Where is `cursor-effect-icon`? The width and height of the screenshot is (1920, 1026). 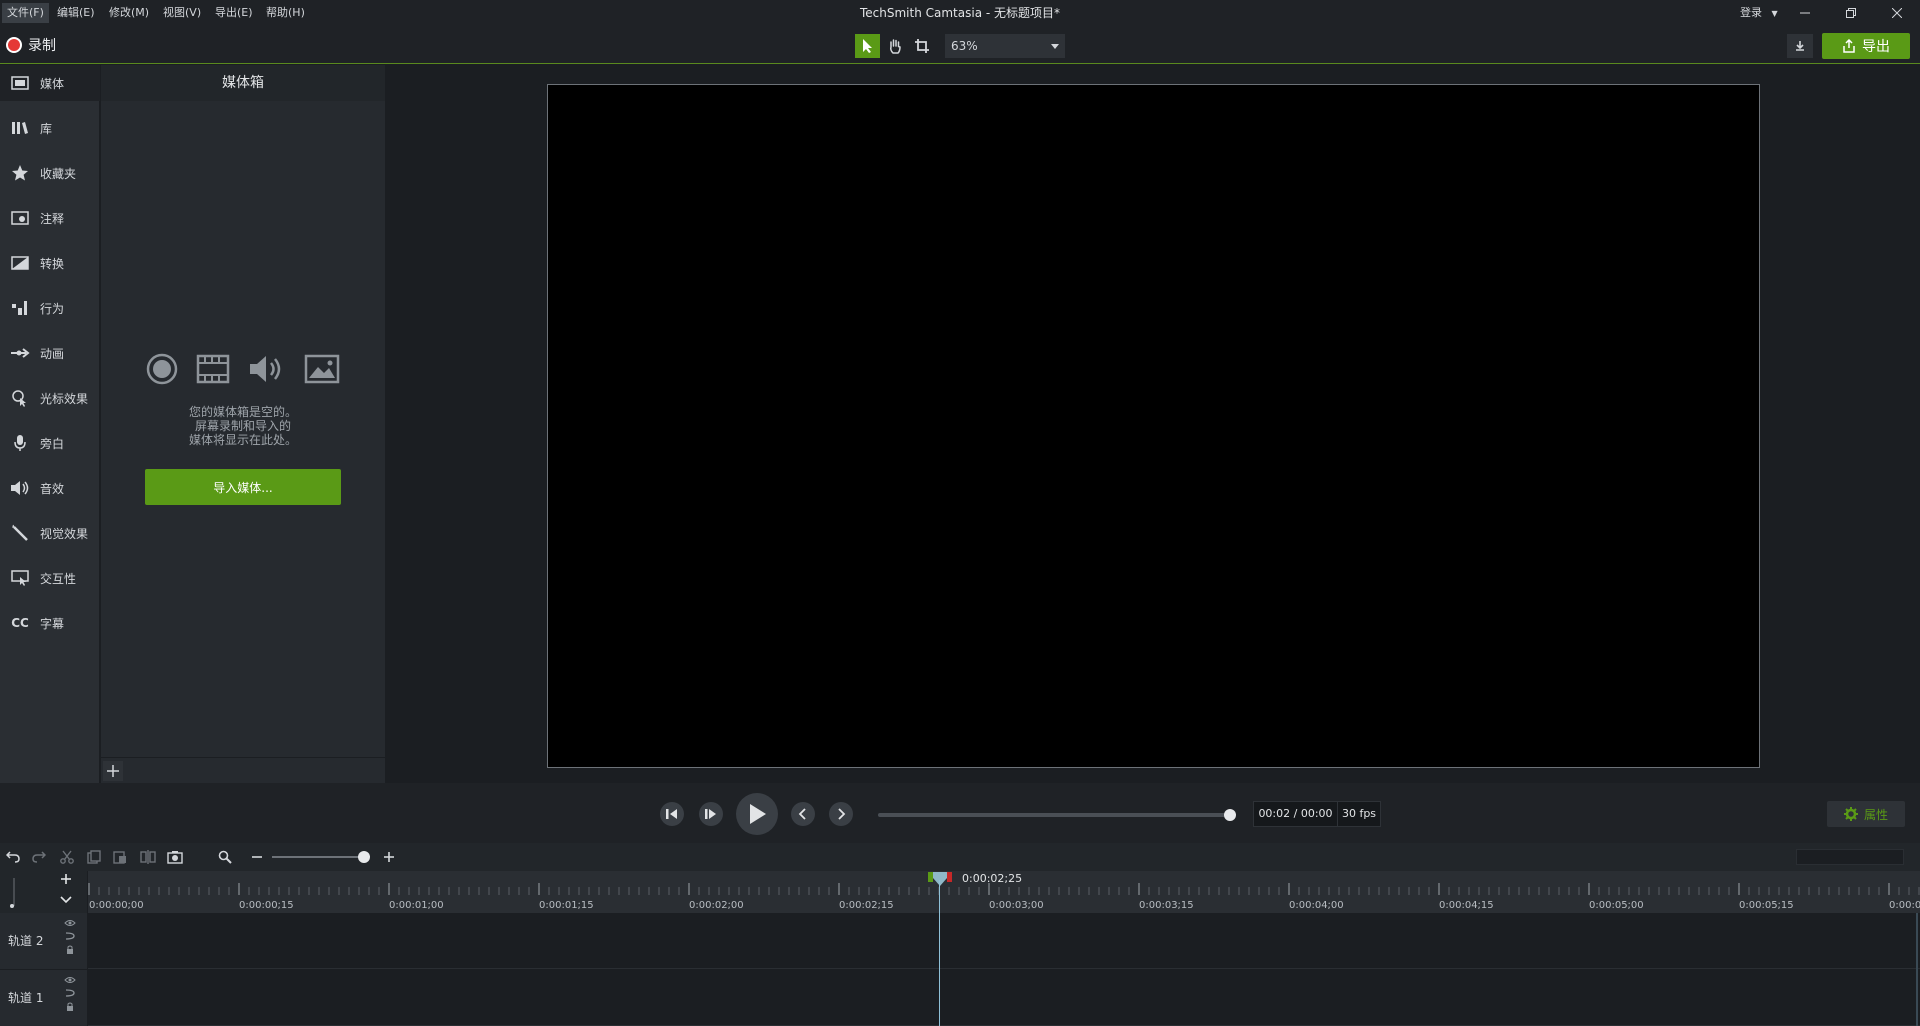
cursor-effect-icon is located at coordinates (20, 398).